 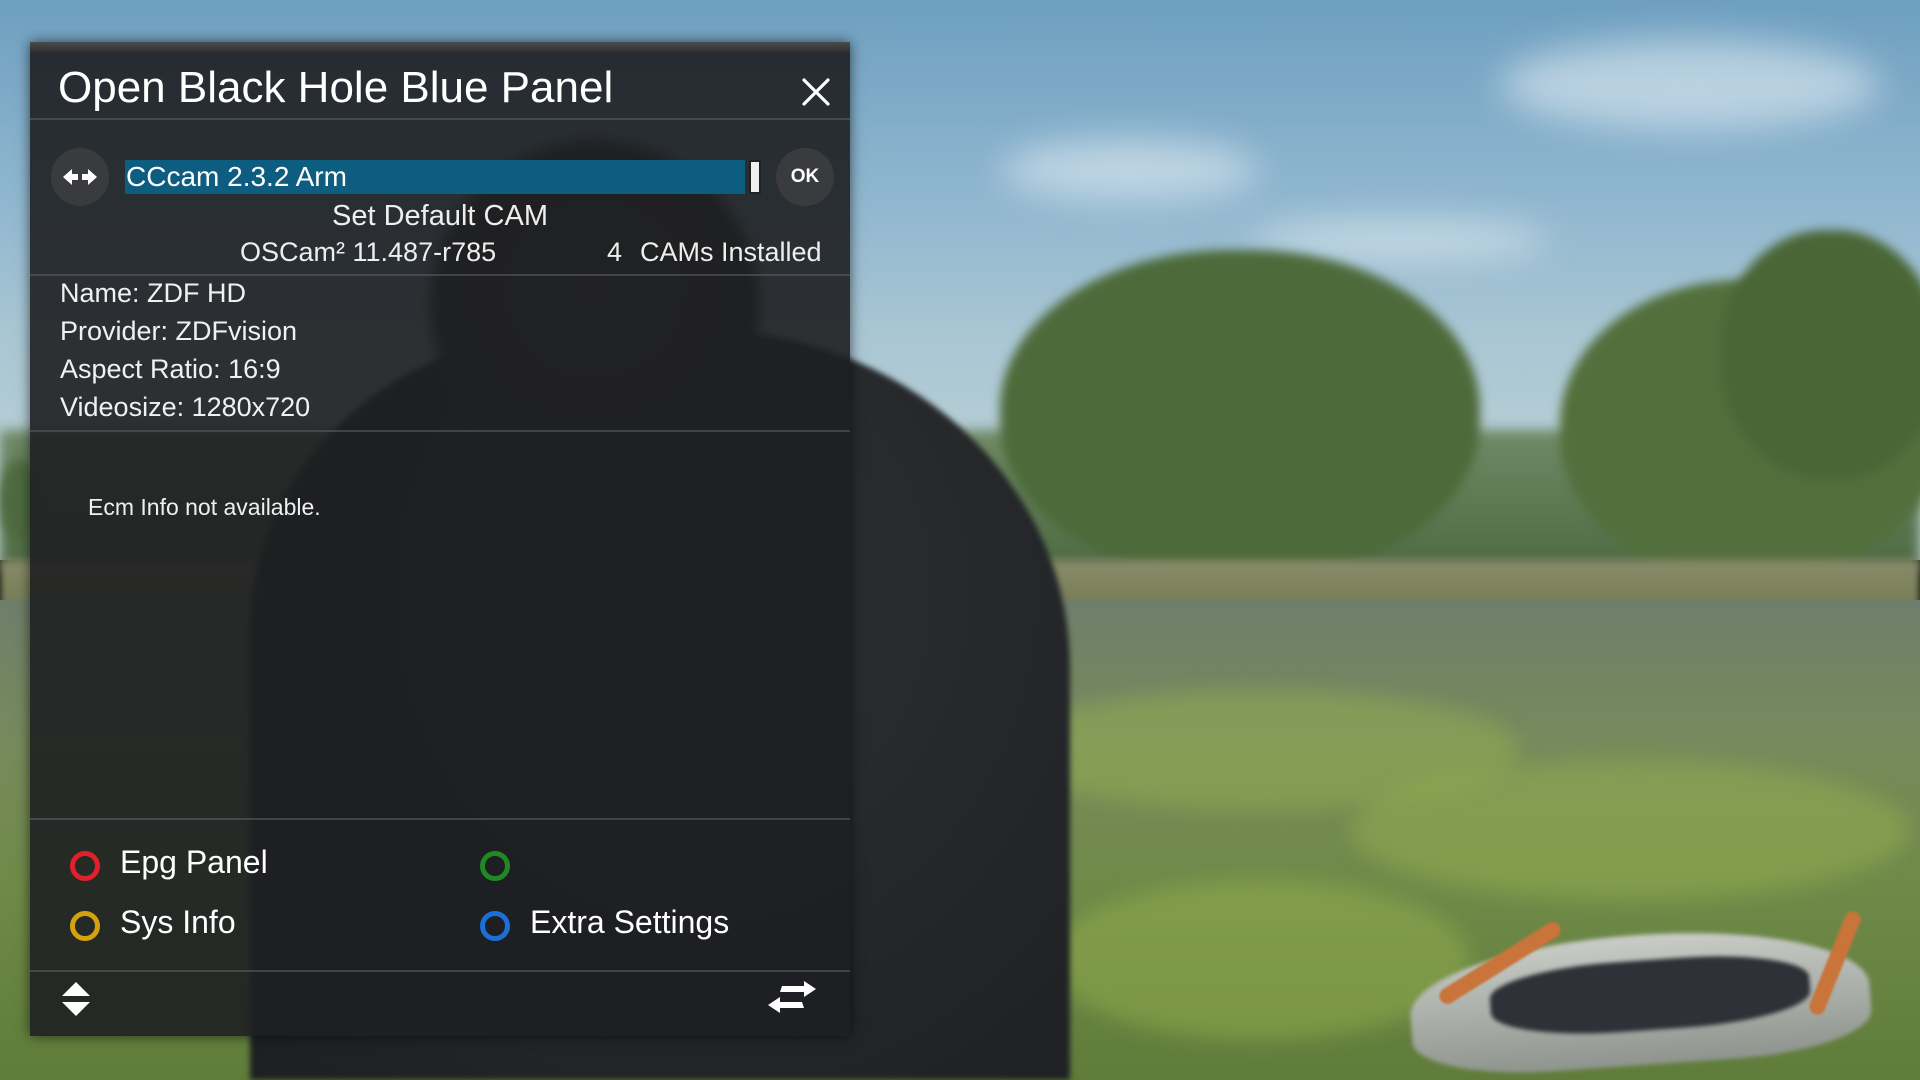 What do you see at coordinates (85, 866) in the screenshot?
I see `red-key-icon` at bounding box center [85, 866].